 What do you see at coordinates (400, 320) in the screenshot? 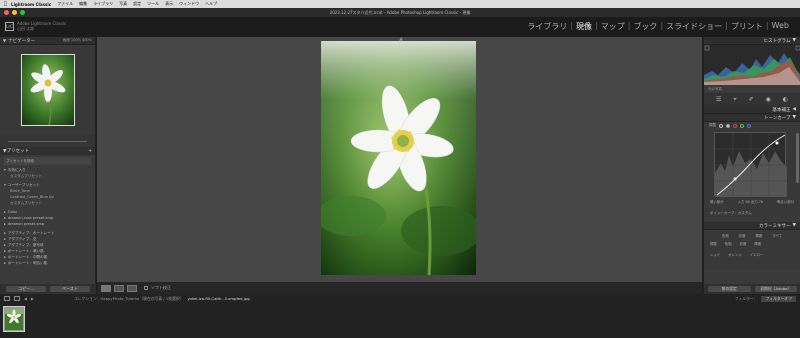
I see `filmstrip` at bounding box center [400, 320].